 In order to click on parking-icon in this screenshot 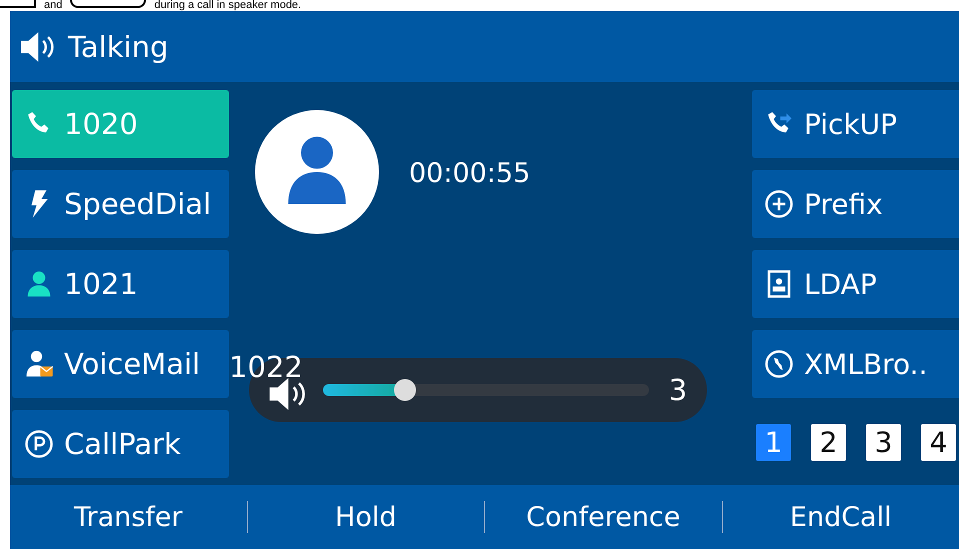, I will do `click(39, 444)`.